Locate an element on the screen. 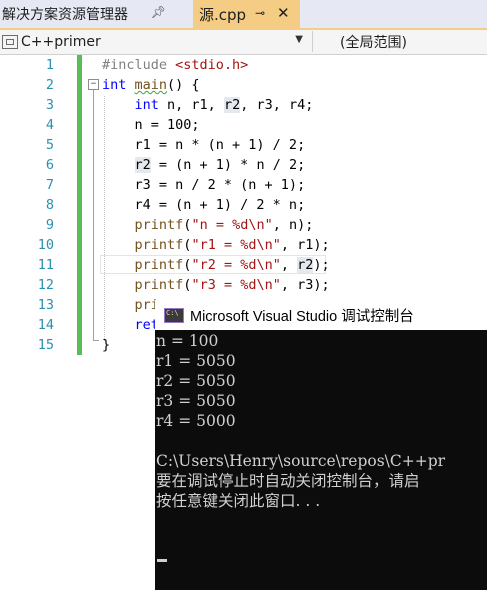 The height and width of the screenshot is (590, 487). outline-end is located at coordinates (96, 340).